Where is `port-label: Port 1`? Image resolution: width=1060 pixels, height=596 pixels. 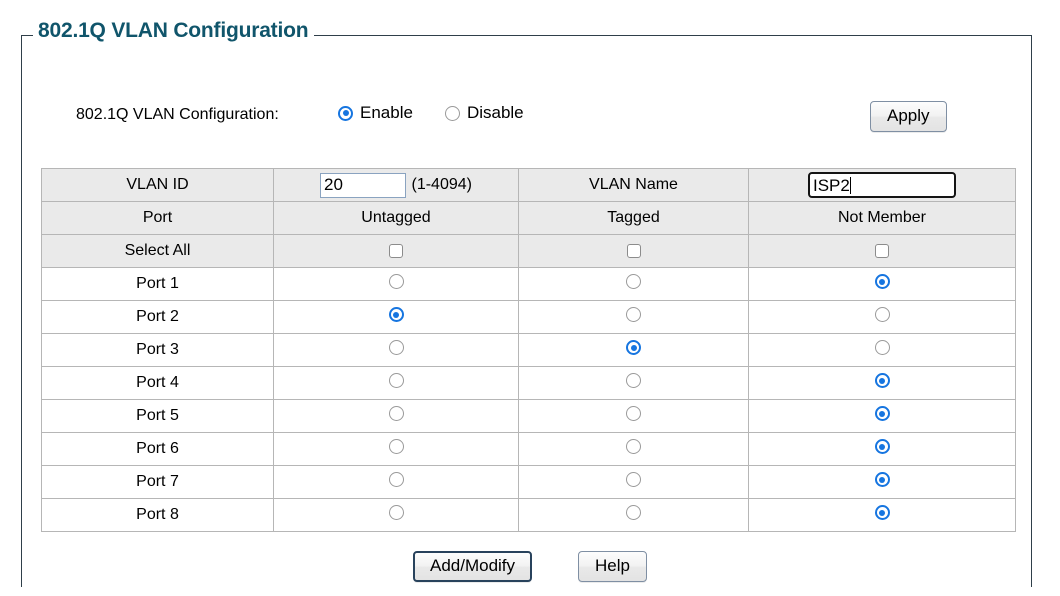 port-label: Port 1 is located at coordinates (157, 284).